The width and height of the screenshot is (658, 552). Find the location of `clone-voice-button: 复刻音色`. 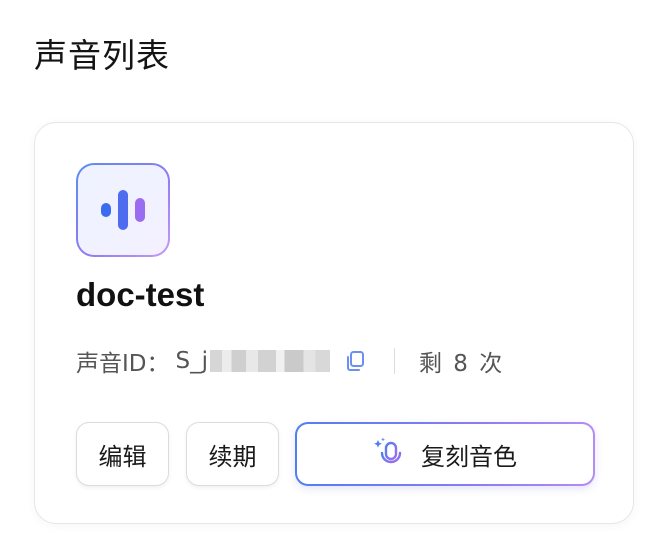

clone-voice-button: 复刻音色 is located at coordinates (445, 454).